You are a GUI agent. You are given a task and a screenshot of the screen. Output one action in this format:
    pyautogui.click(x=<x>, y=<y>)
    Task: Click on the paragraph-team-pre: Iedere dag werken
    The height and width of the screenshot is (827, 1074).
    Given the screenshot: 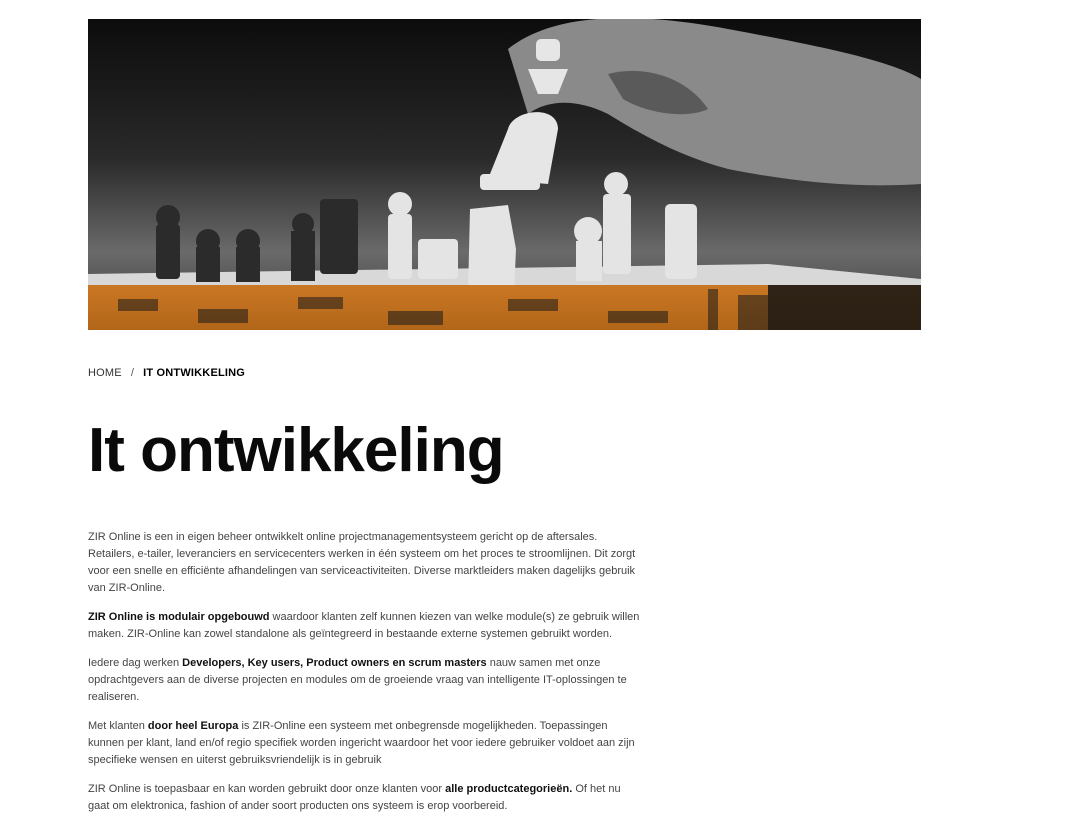 What is the action you would take?
    pyautogui.click(x=135, y=663)
    